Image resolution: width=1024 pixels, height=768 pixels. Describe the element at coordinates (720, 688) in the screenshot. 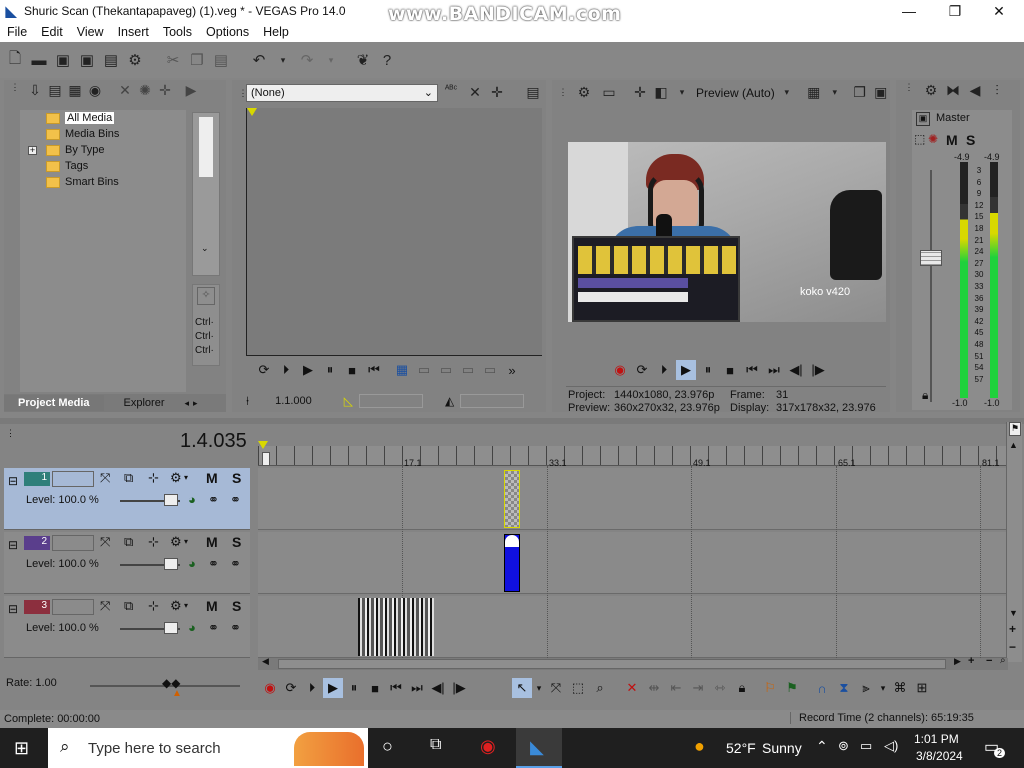

I see `split-icon: ⇿` at that location.